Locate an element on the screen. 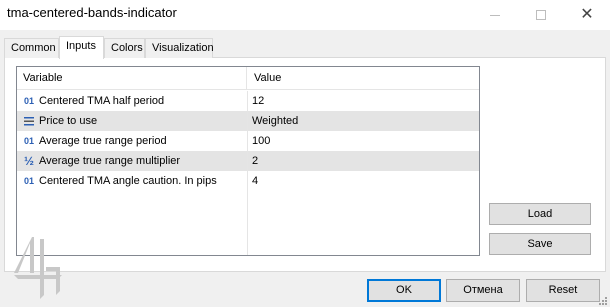 The image size is (610, 307). reset-button: Reset is located at coordinates (563, 290).